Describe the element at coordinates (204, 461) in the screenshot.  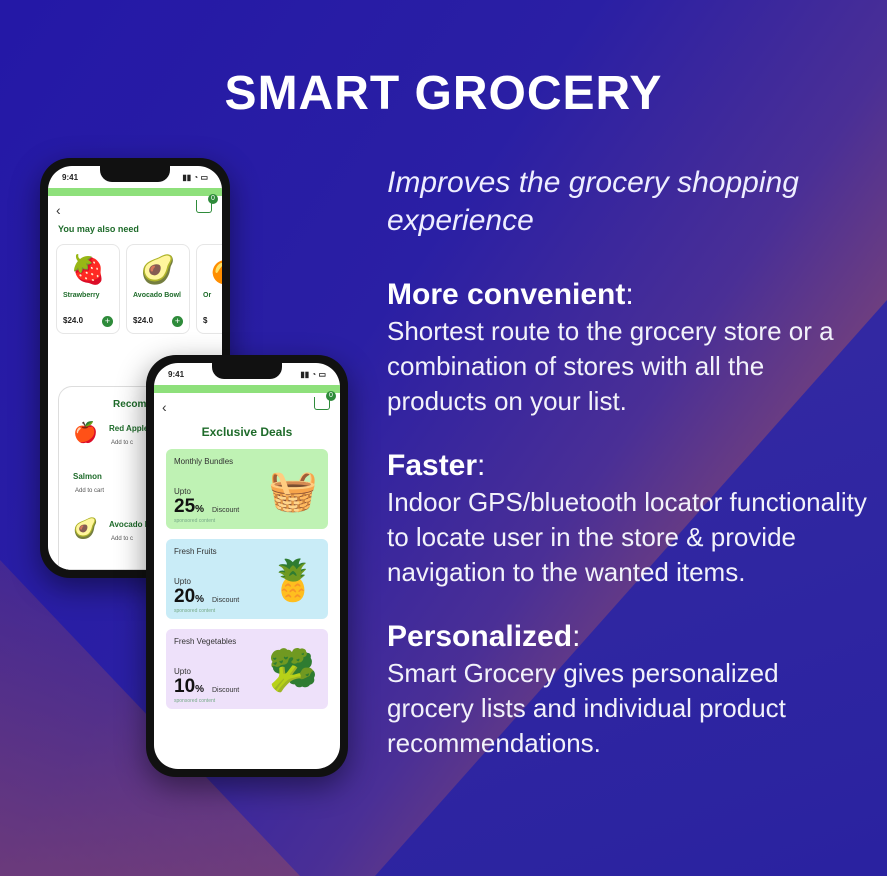
I see `deal-category: Monthly Bundles` at that location.